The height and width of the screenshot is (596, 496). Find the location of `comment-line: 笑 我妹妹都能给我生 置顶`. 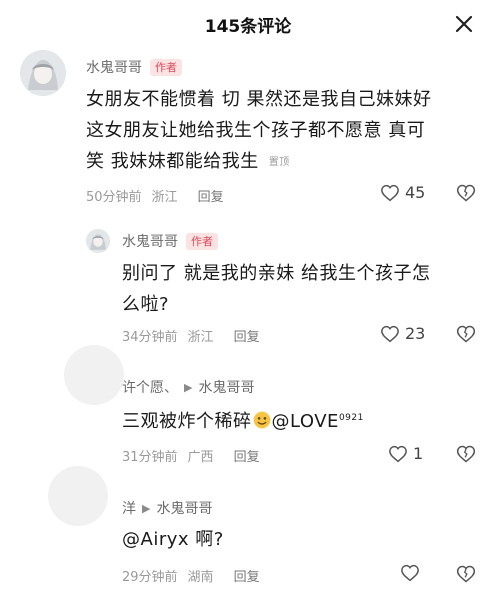

comment-line: 笑 我妹妹都能给我生 置顶 is located at coordinates (258, 162).